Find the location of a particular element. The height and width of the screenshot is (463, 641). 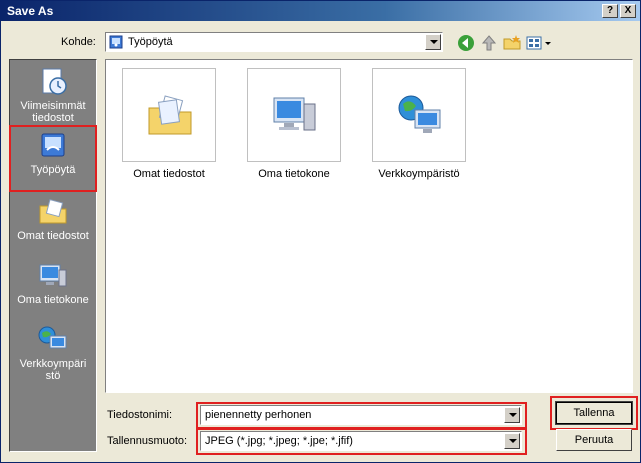

list-item: Omat tiedostot is located at coordinates (169, 124).